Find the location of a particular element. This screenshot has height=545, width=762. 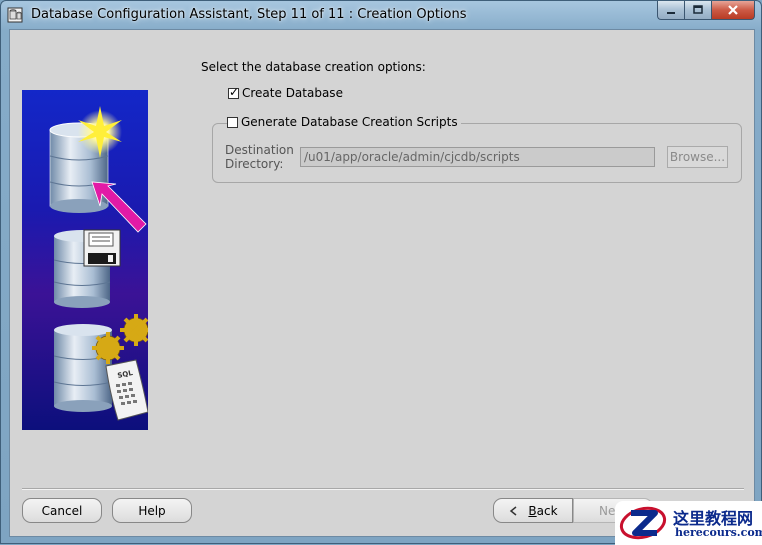

chevron-left-icon is located at coordinates (513, 510).